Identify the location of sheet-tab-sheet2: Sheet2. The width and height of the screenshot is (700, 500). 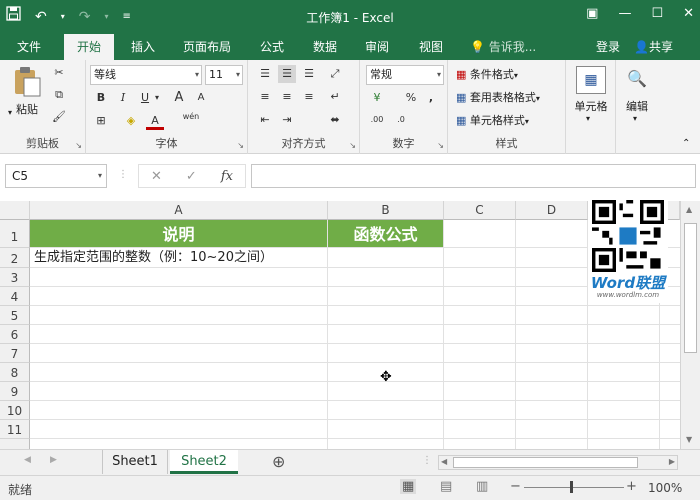
(204, 462).